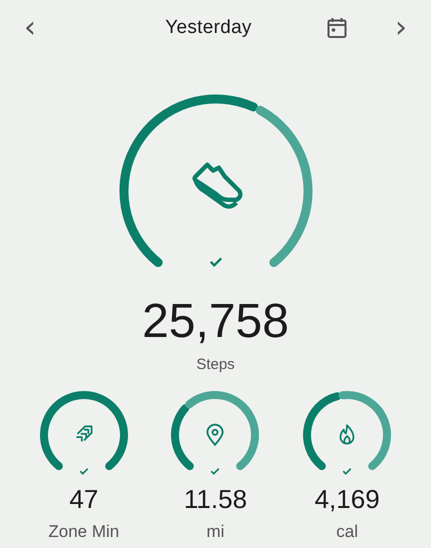 This screenshot has height=548, width=431. I want to click on metric-value: 4,169, so click(347, 499).